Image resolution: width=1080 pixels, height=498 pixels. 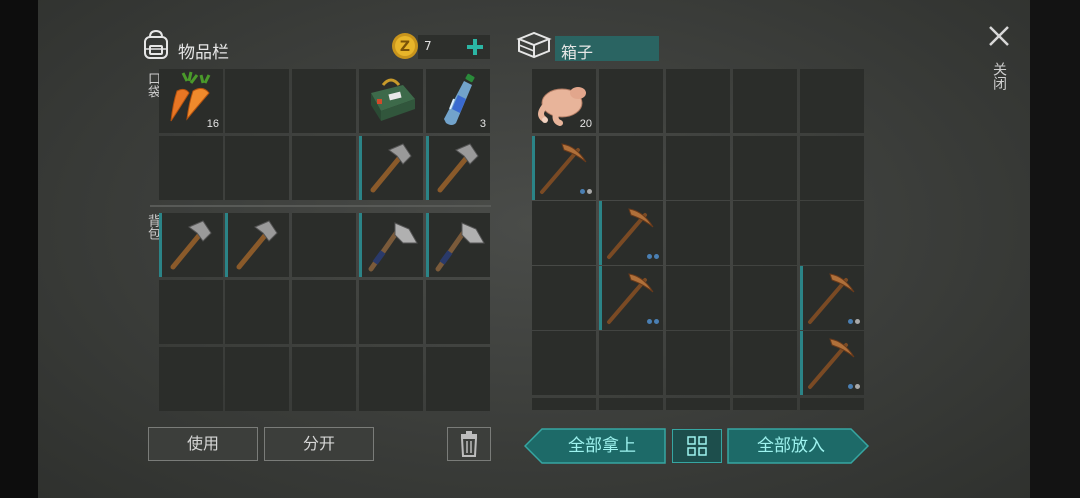 What do you see at coordinates (319, 444) in the screenshot?
I see `split-button: 分开` at bounding box center [319, 444].